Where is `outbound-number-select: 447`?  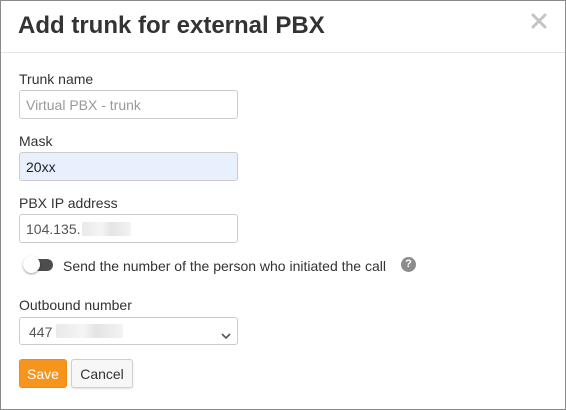 outbound-number-select: 447 is located at coordinates (128, 331).